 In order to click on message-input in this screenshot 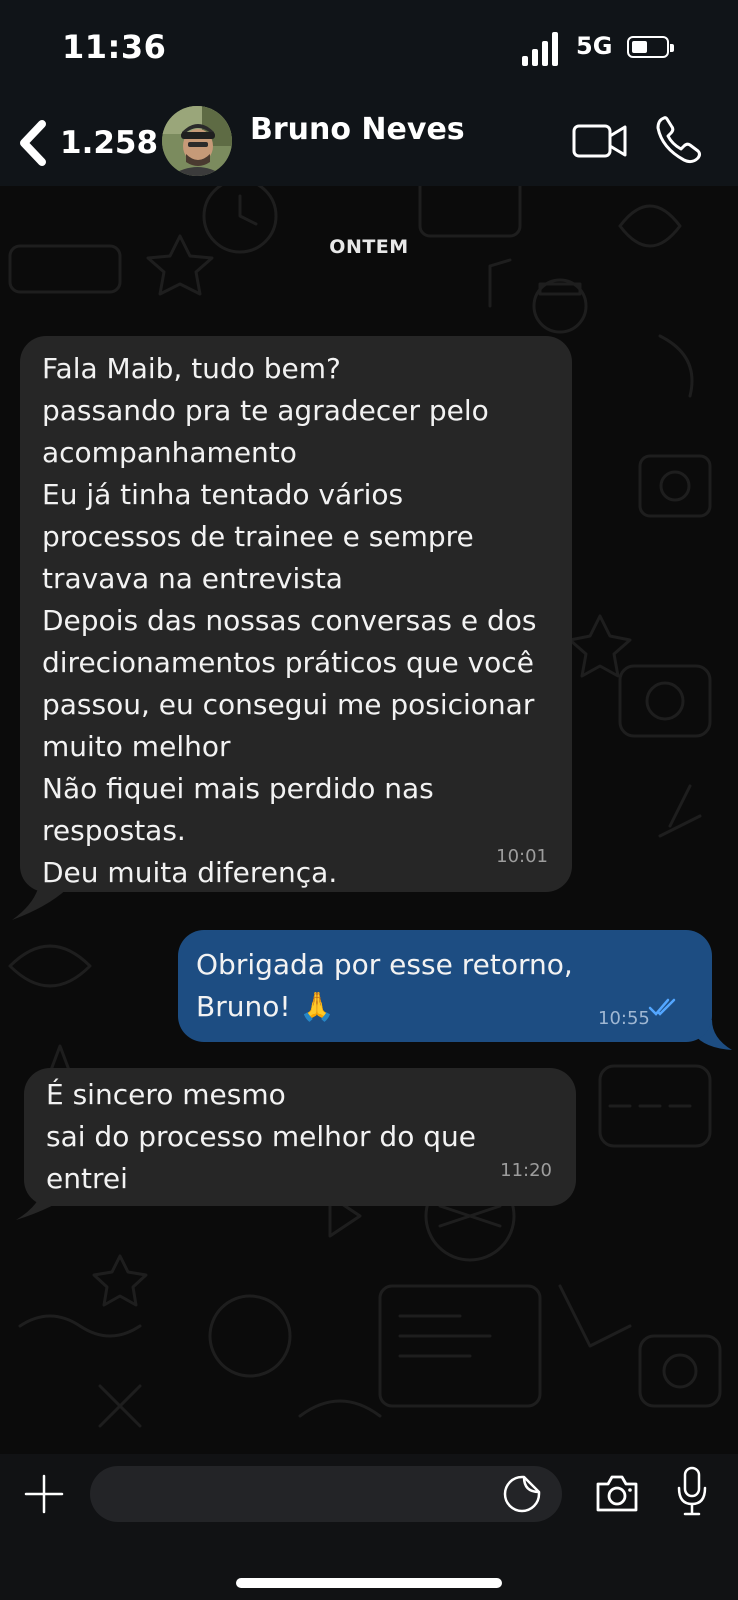, I will do `click(326, 1494)`.